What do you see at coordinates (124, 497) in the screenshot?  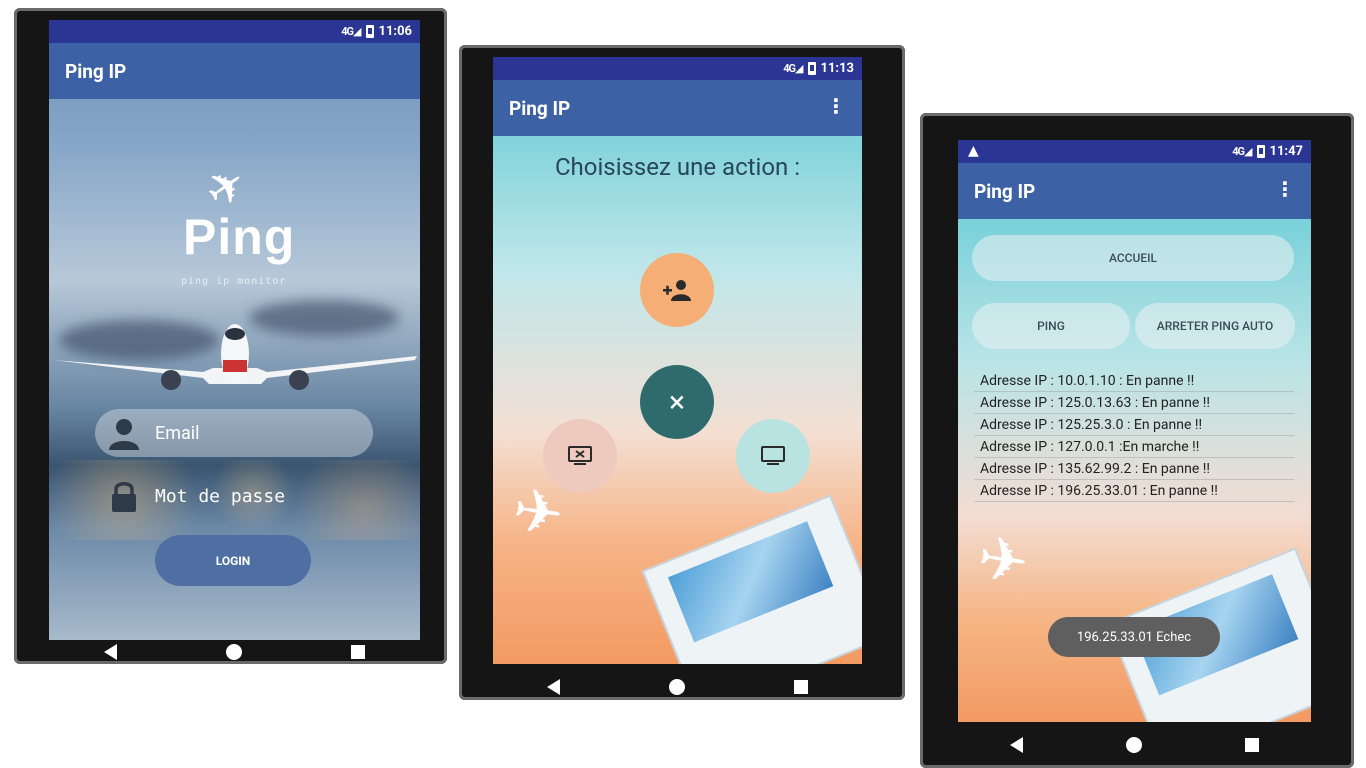 I see `lock-icon` at bounding box center [124, 497].